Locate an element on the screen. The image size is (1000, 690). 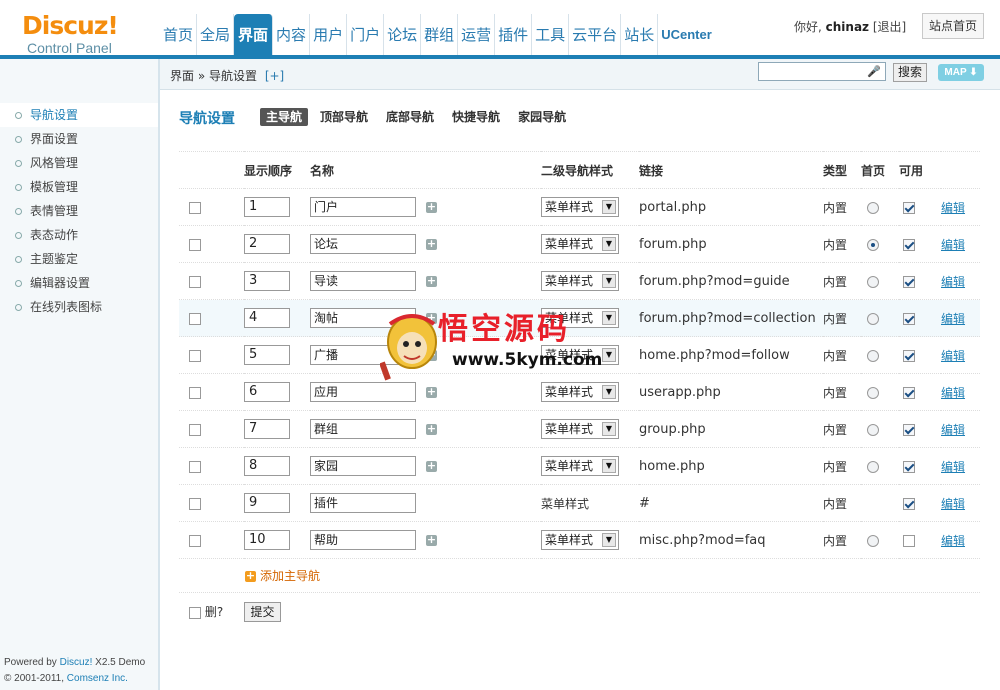
order-input: 5 is located at coordinates (267, 355).